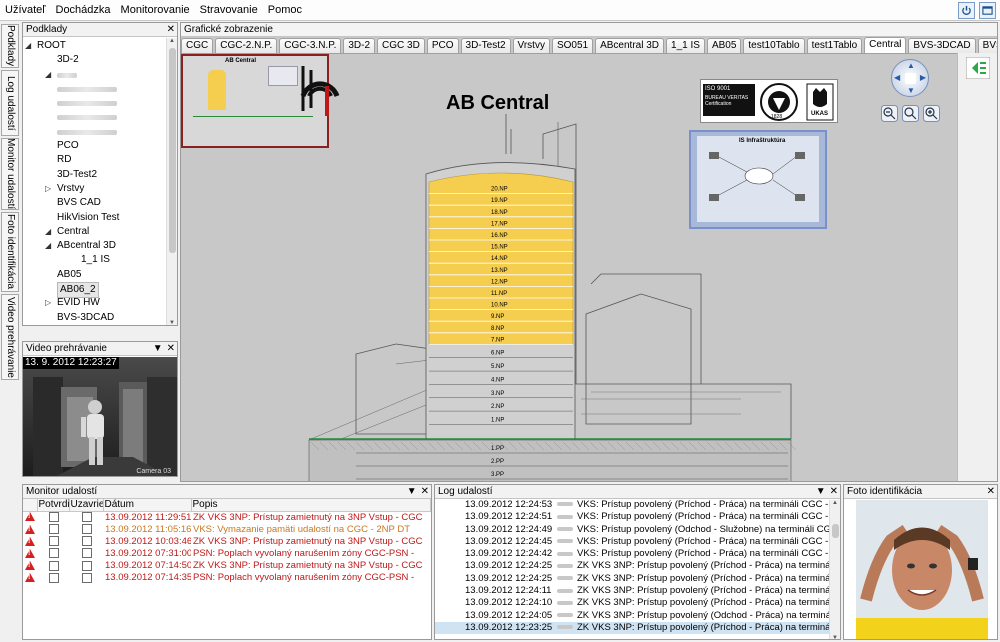  What do you see at coordinates (401, 45) in the screenshot?
I see `tab-cgc-3d: CGC 3D` at bounding box center [401, 45].